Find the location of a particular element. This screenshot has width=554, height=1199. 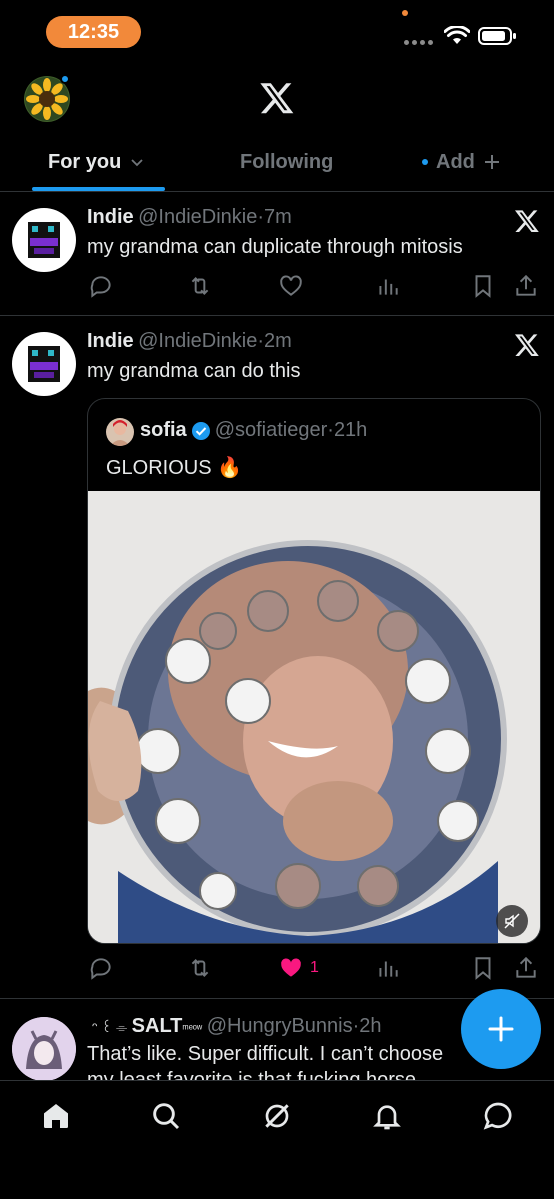

author-name-prefix: ᵔ ꒰ ⌯ is located at coordinates (110, 1027).